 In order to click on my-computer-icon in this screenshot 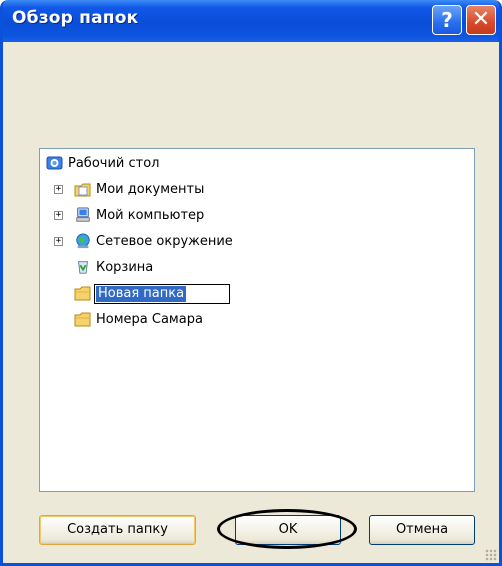, I will do `click(83, 214)`.